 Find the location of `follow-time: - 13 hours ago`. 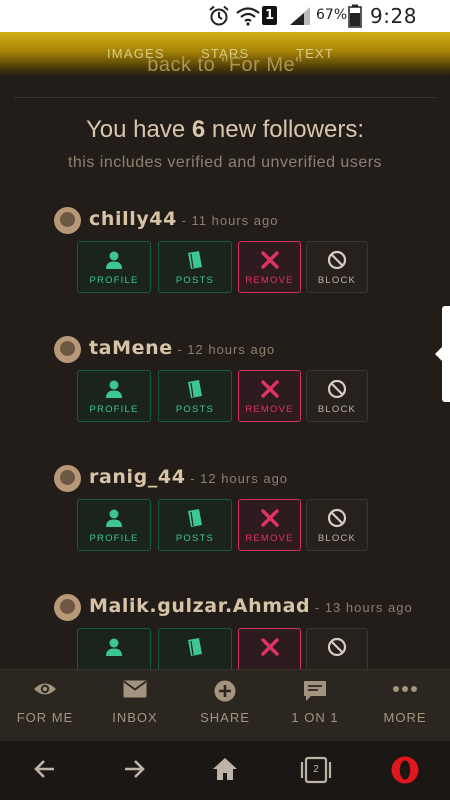

follow-time: - 13 hours ago is located at coordinates (361, 607).